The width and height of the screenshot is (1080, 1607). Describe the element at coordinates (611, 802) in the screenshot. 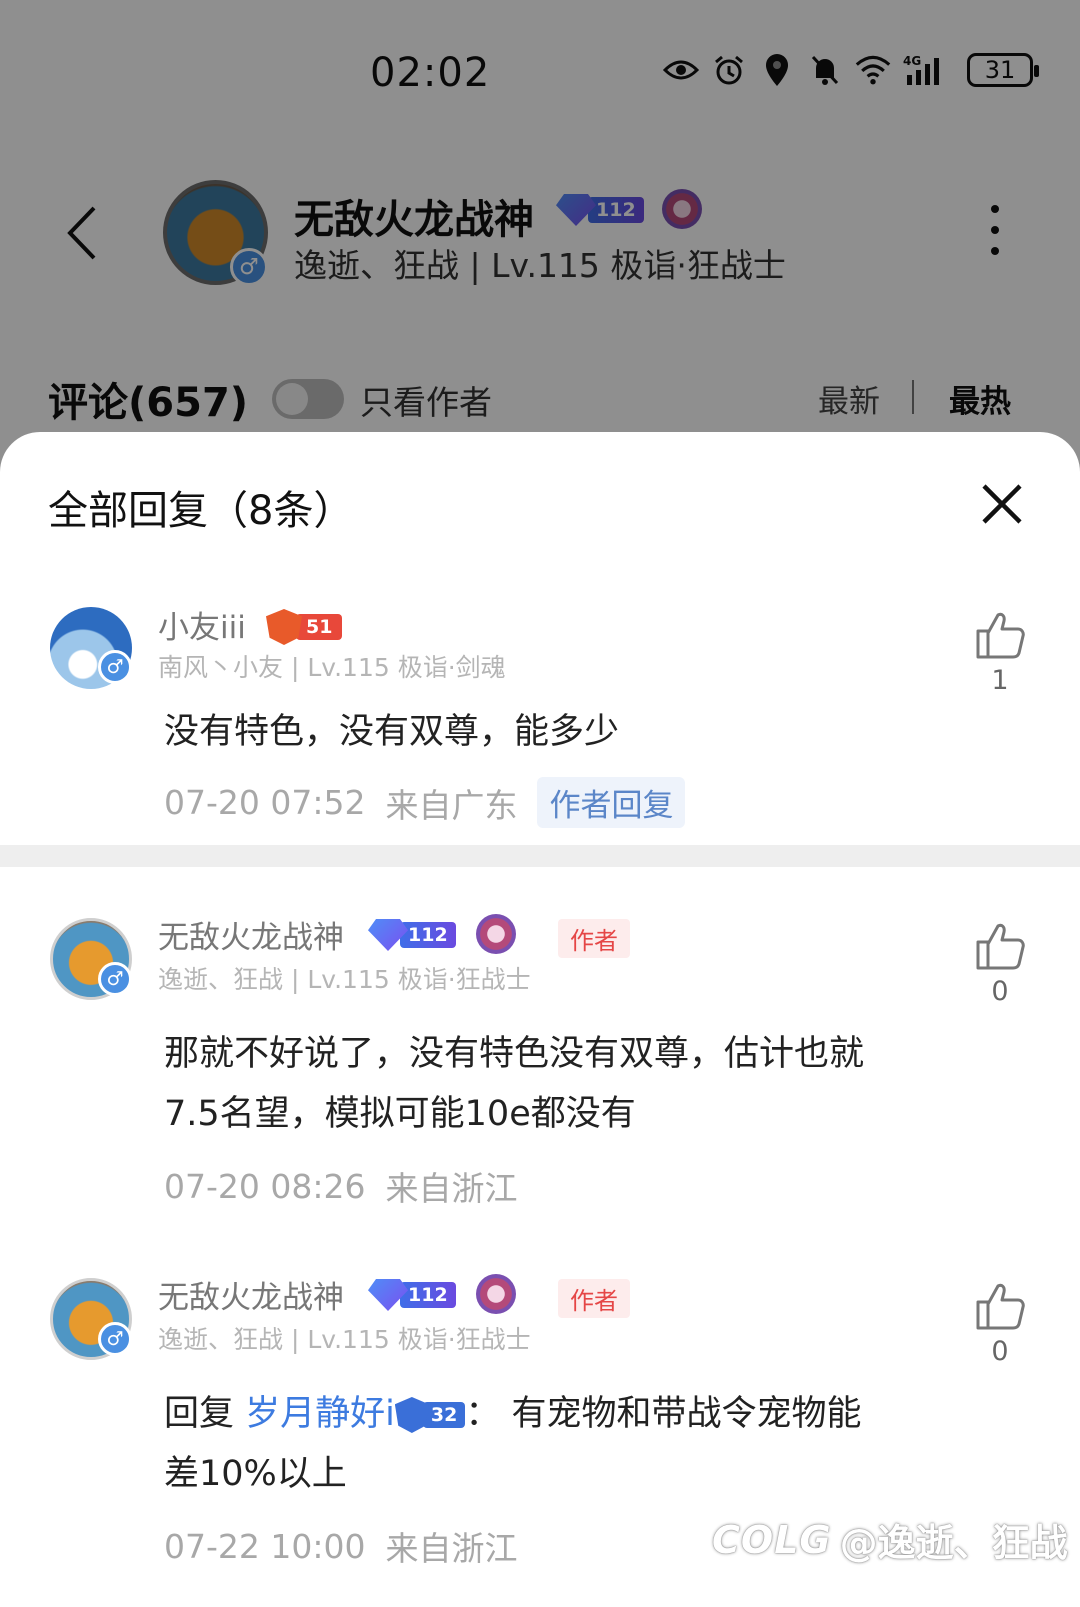

I see `author-reply-tag: 作者回复` at that location.